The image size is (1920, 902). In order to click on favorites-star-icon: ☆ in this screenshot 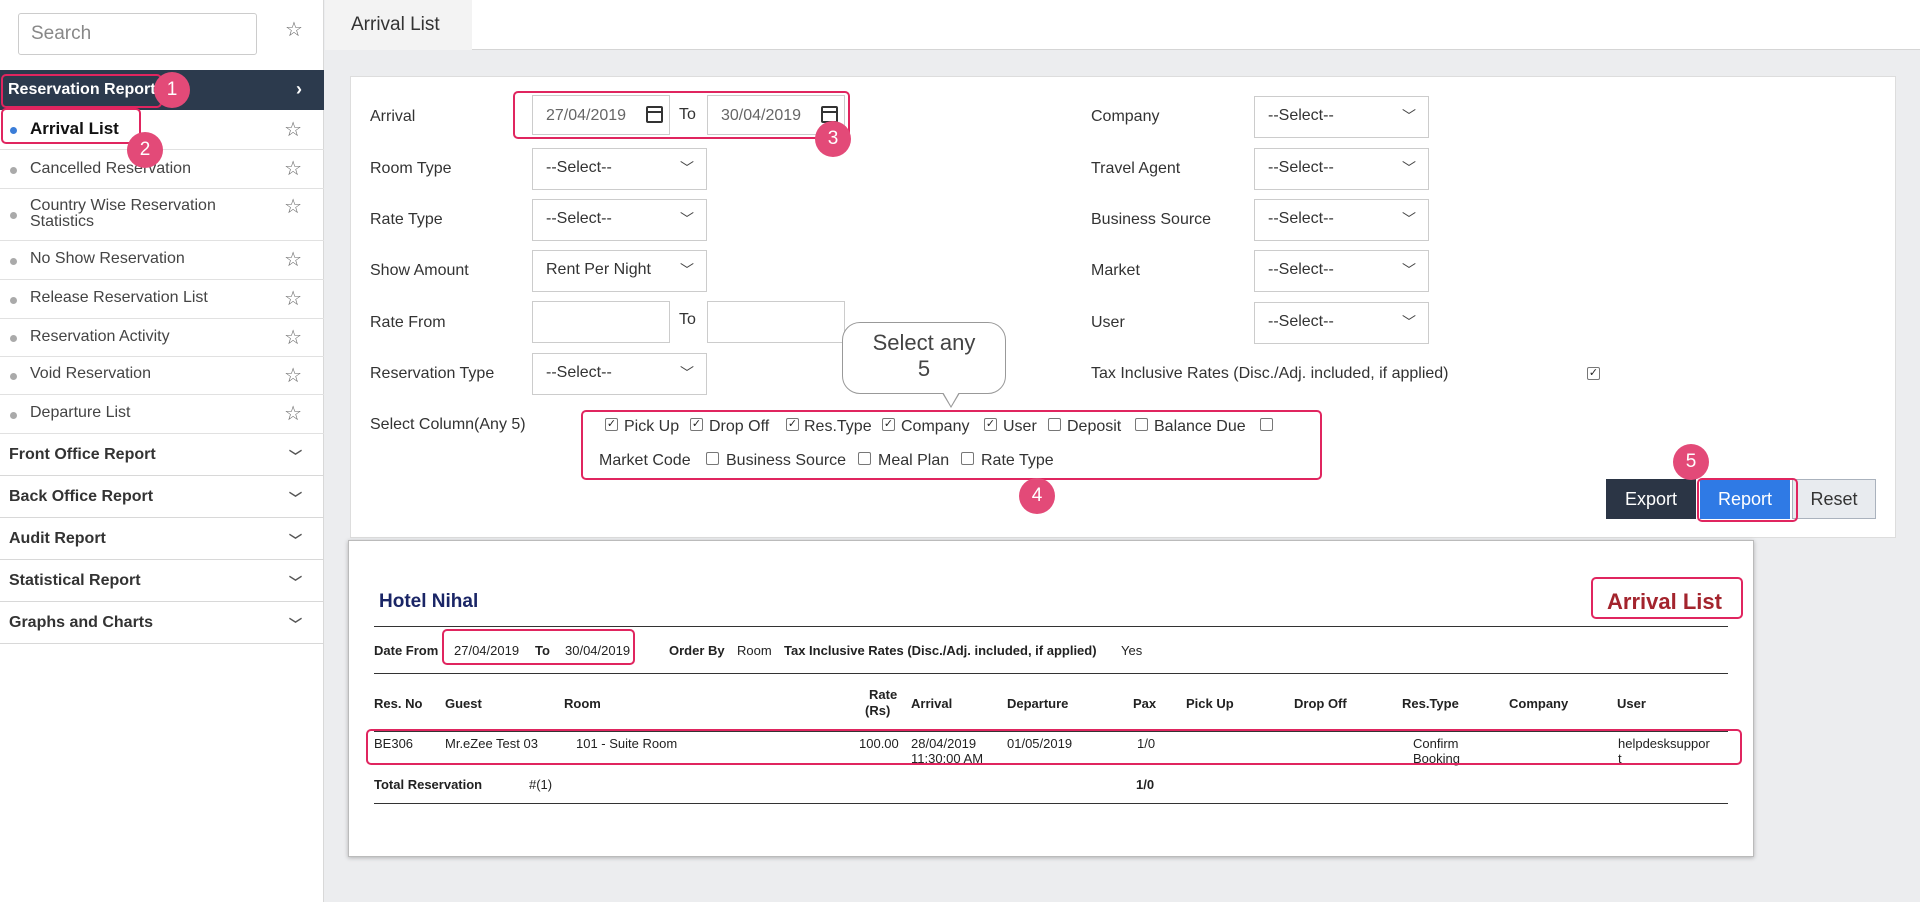, I will do `click(294, 30)`.